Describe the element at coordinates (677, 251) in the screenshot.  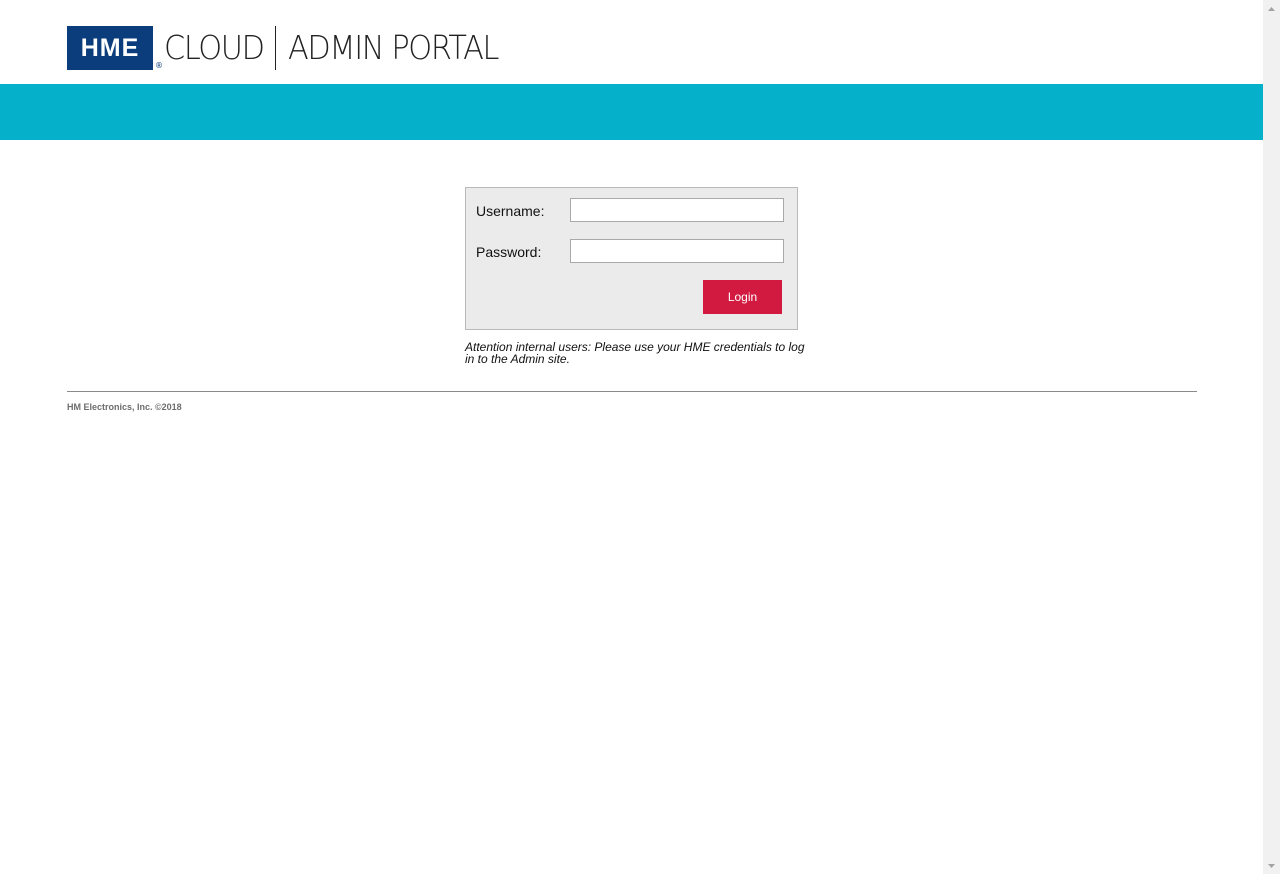
I see `password-input` at that location.